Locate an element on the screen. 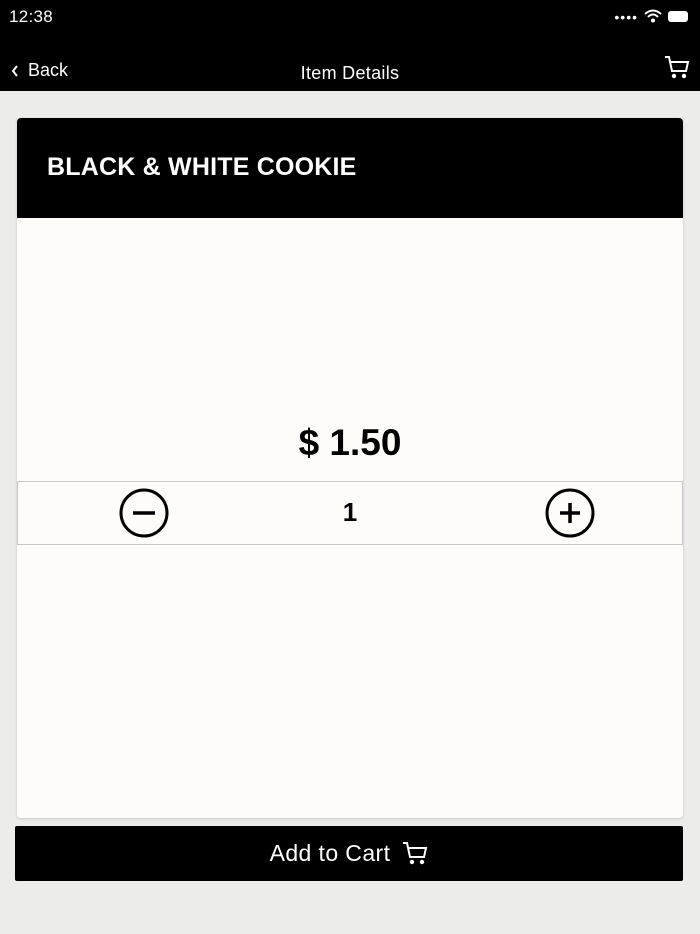 This screenshot has height=934, width=700. quantity-stepper: 1 is located at coordinates (350, 513).